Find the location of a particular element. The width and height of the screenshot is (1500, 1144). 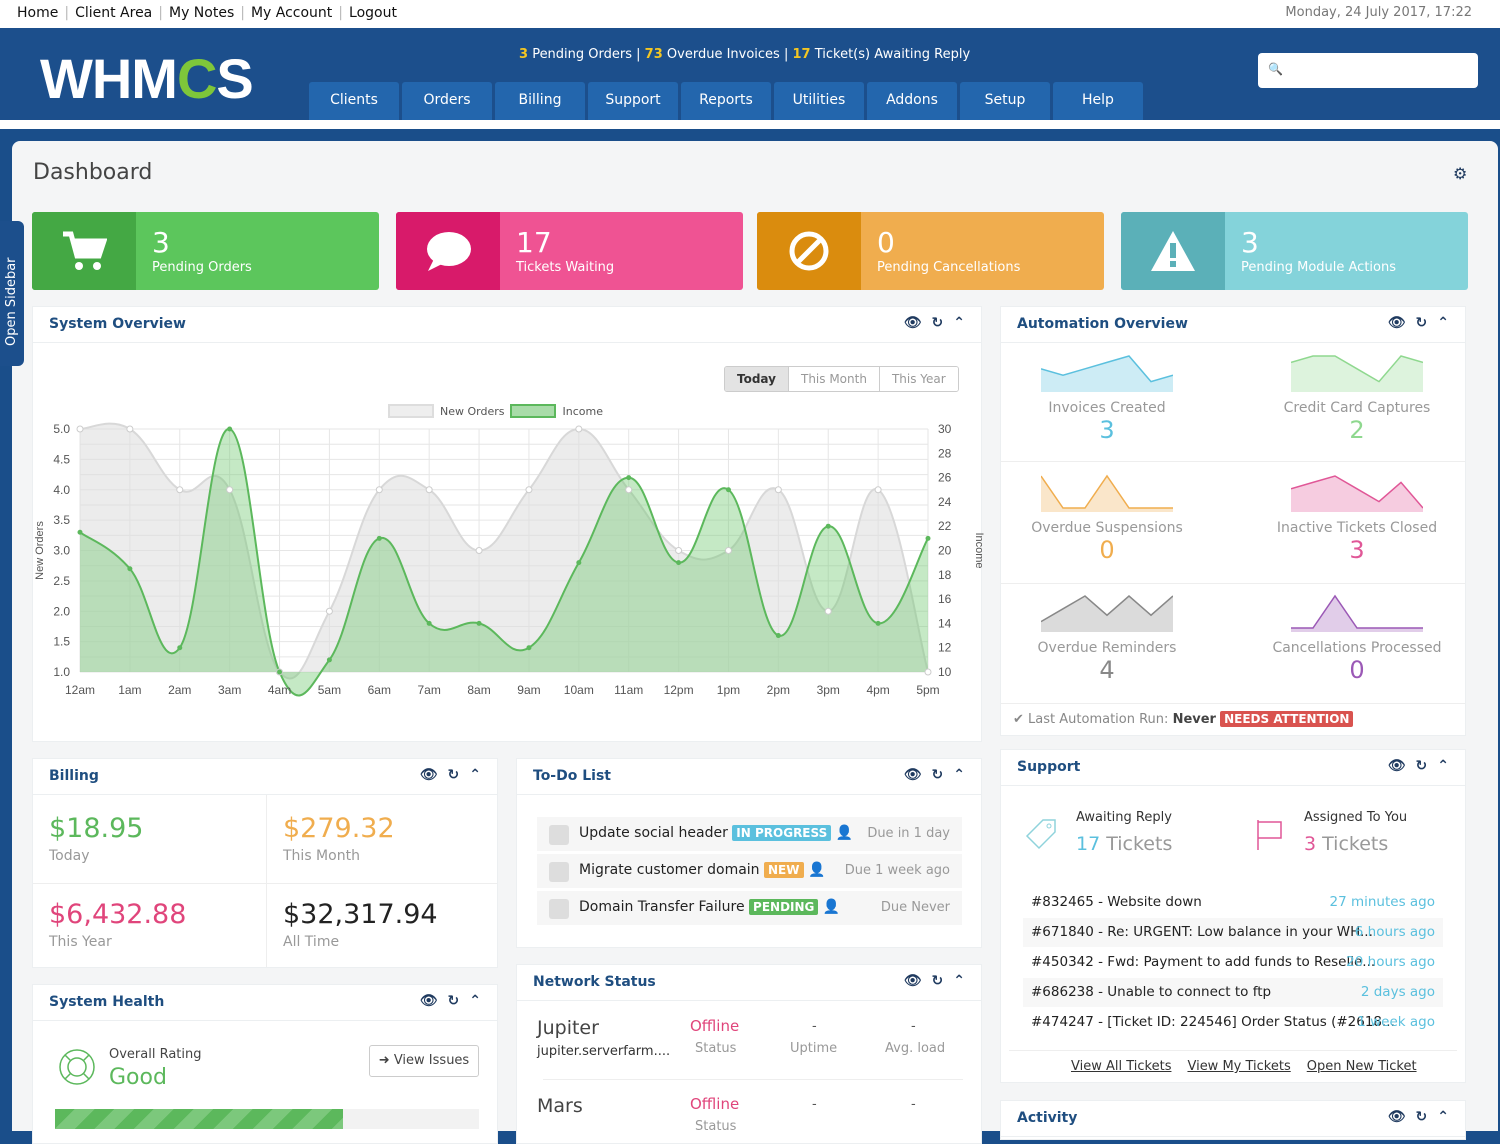

range-this-year: This Year is located at coordinates (918, 379).